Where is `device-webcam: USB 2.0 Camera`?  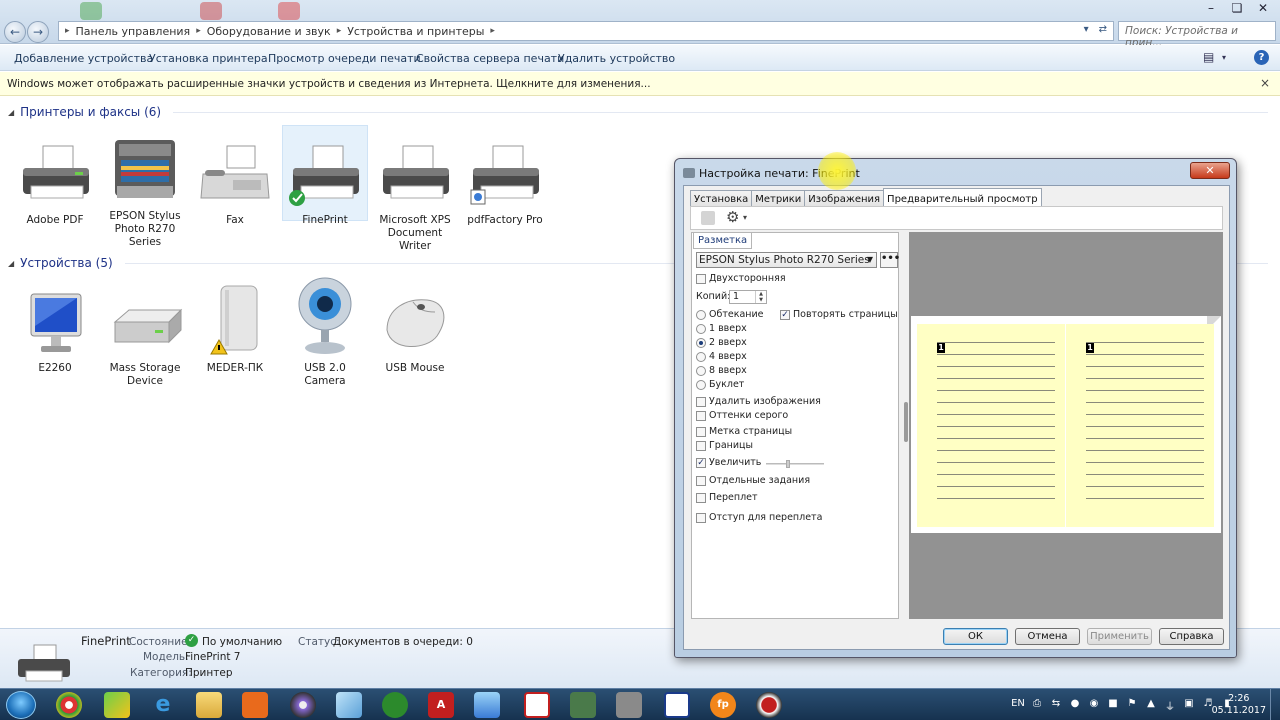
device-webcam: USB 2.0 Camera is located at coordinates (325, 332).